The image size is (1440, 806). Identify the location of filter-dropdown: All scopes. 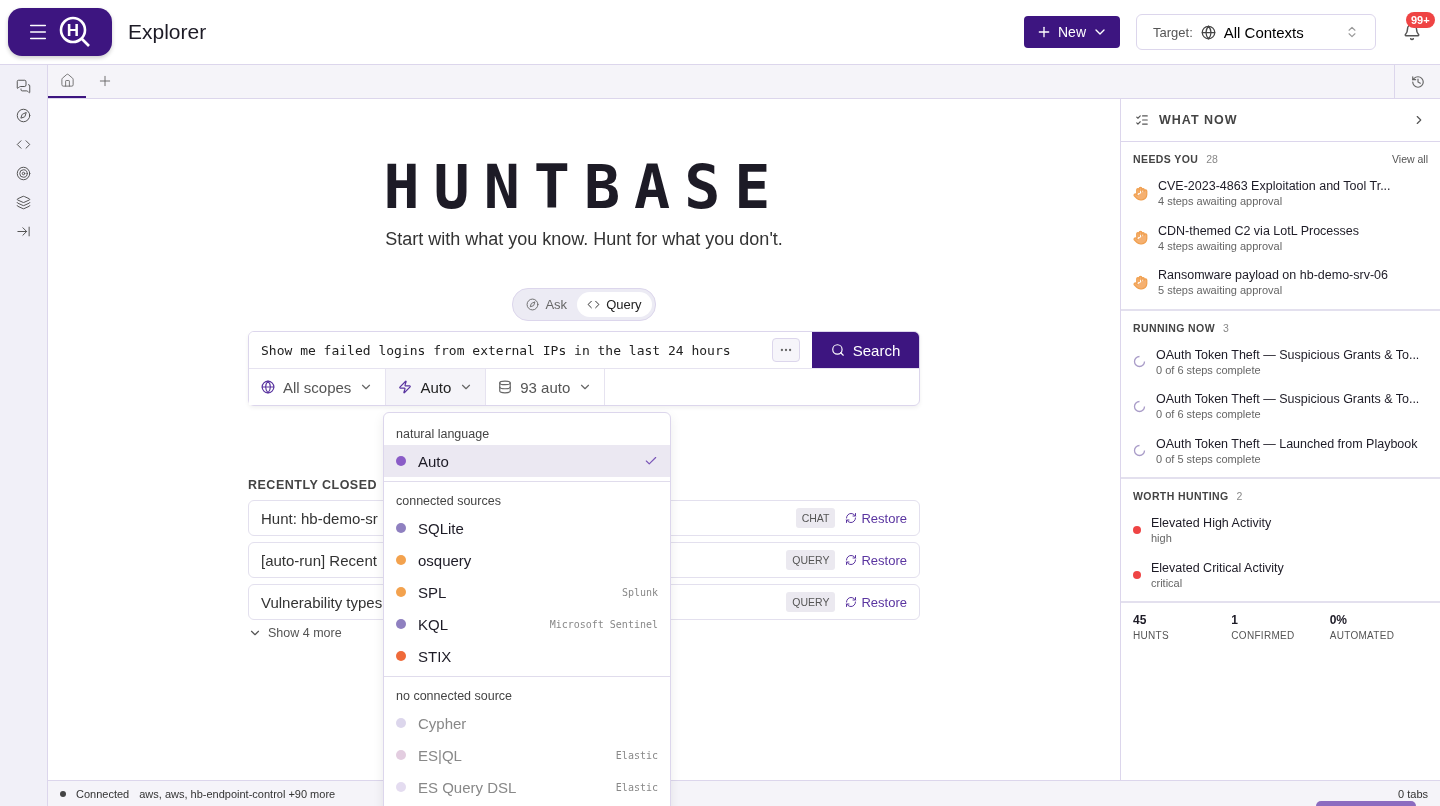
(318, 387).